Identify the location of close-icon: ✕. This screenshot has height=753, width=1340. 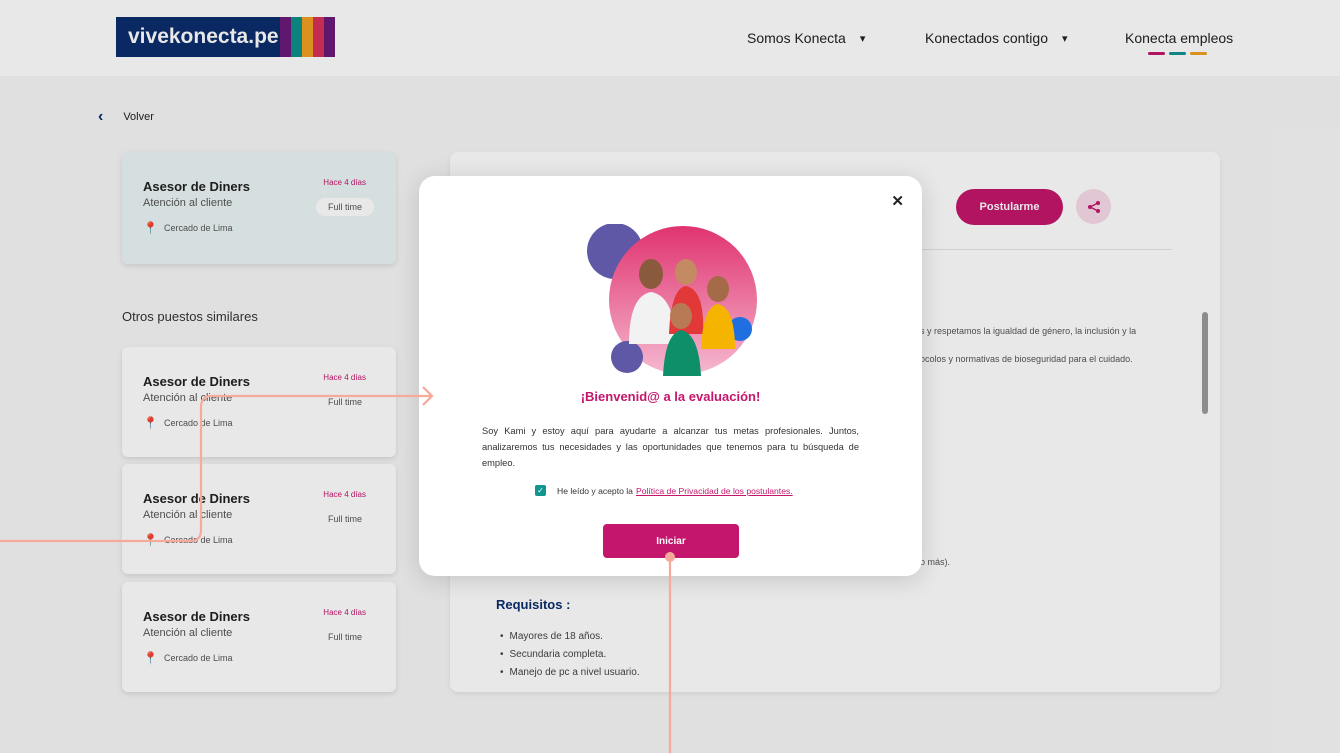
(897, 201).